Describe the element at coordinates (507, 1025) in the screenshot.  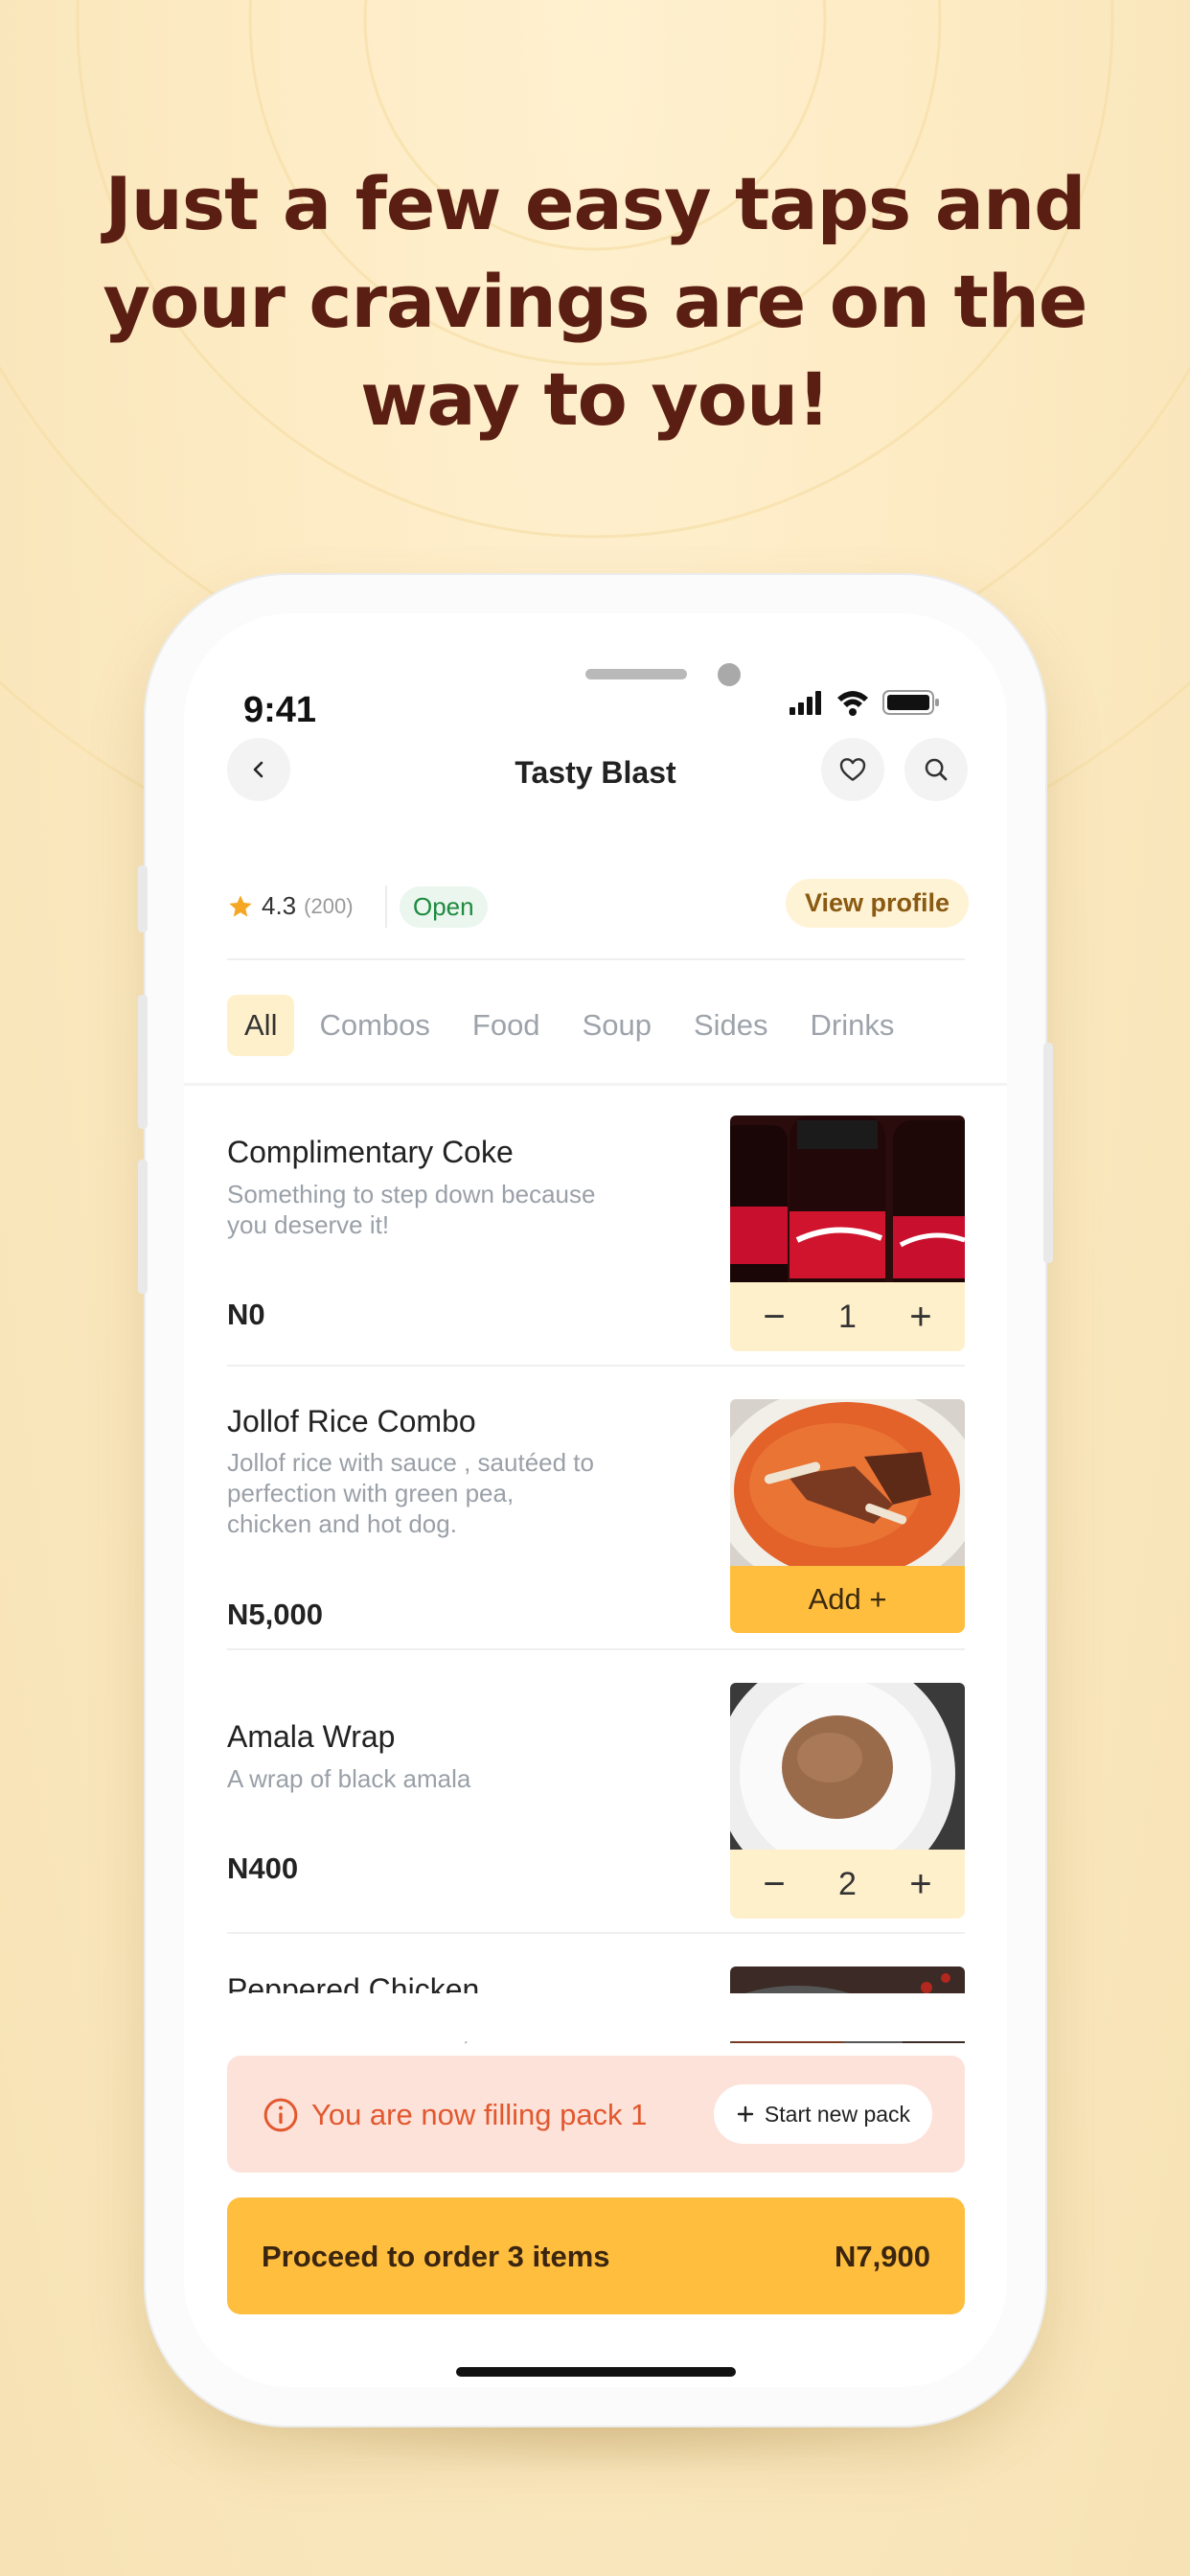
I see `tab-food: Food` at that location.